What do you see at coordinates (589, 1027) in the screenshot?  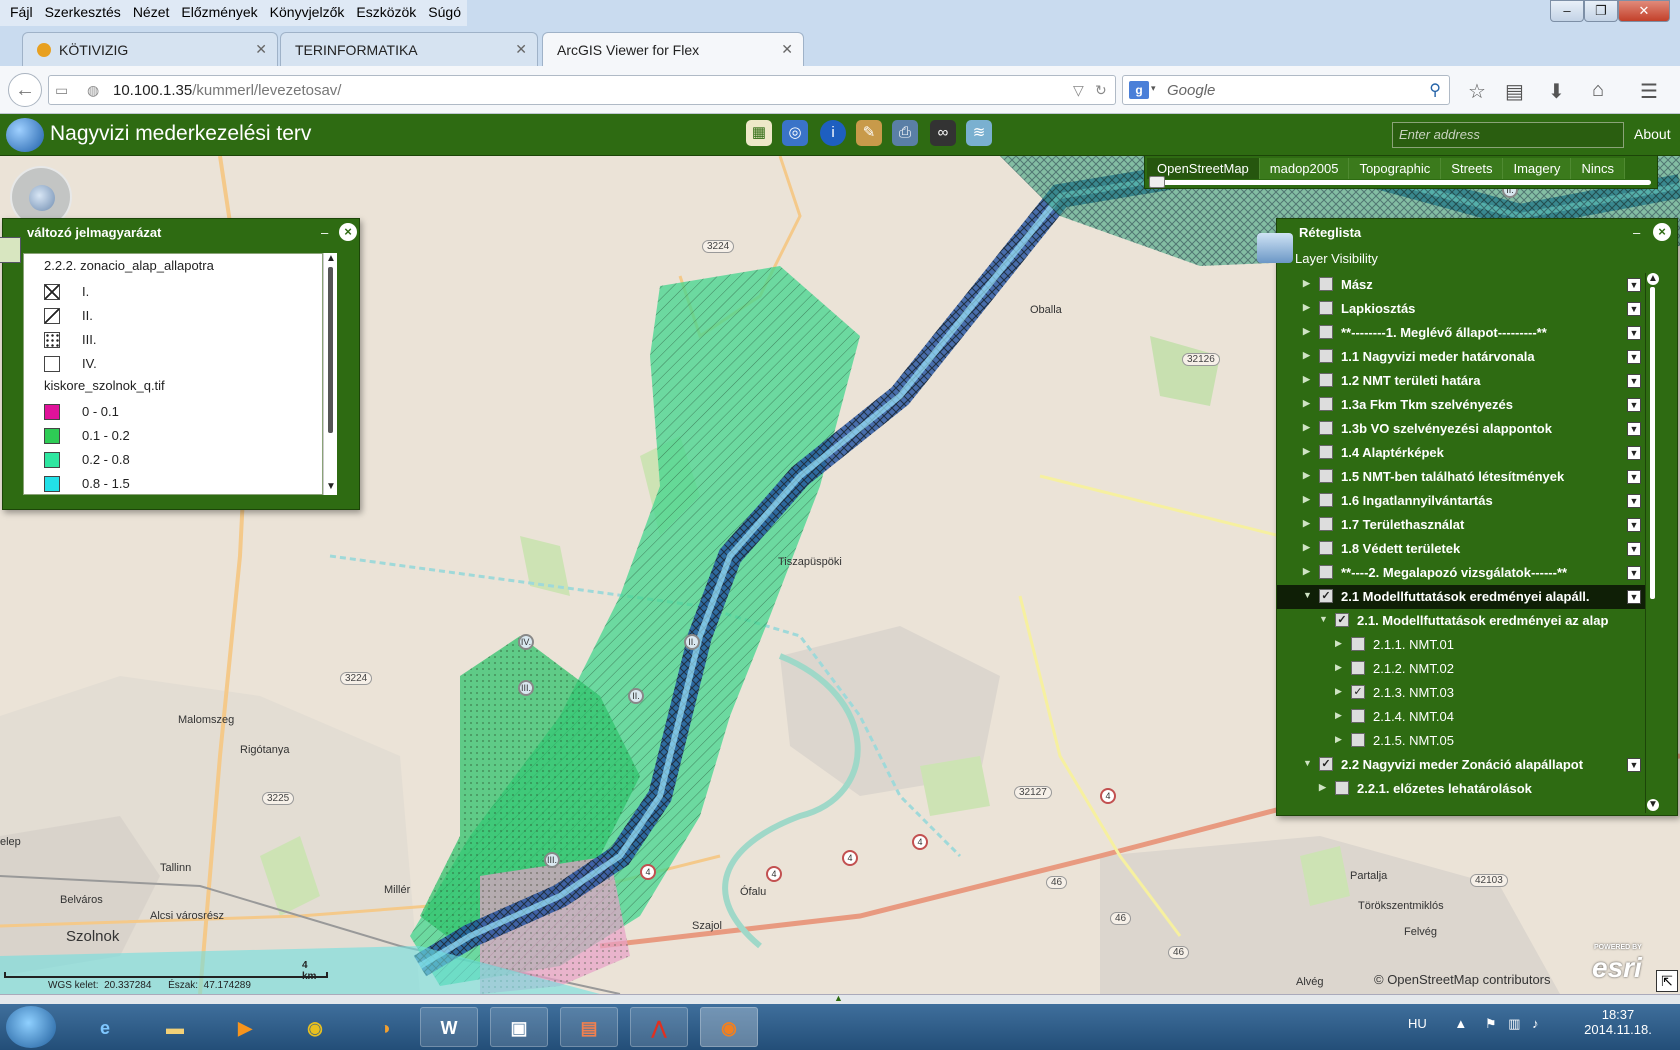 I see `presentation-icon: ▤` at bounding box center [589, 1027].